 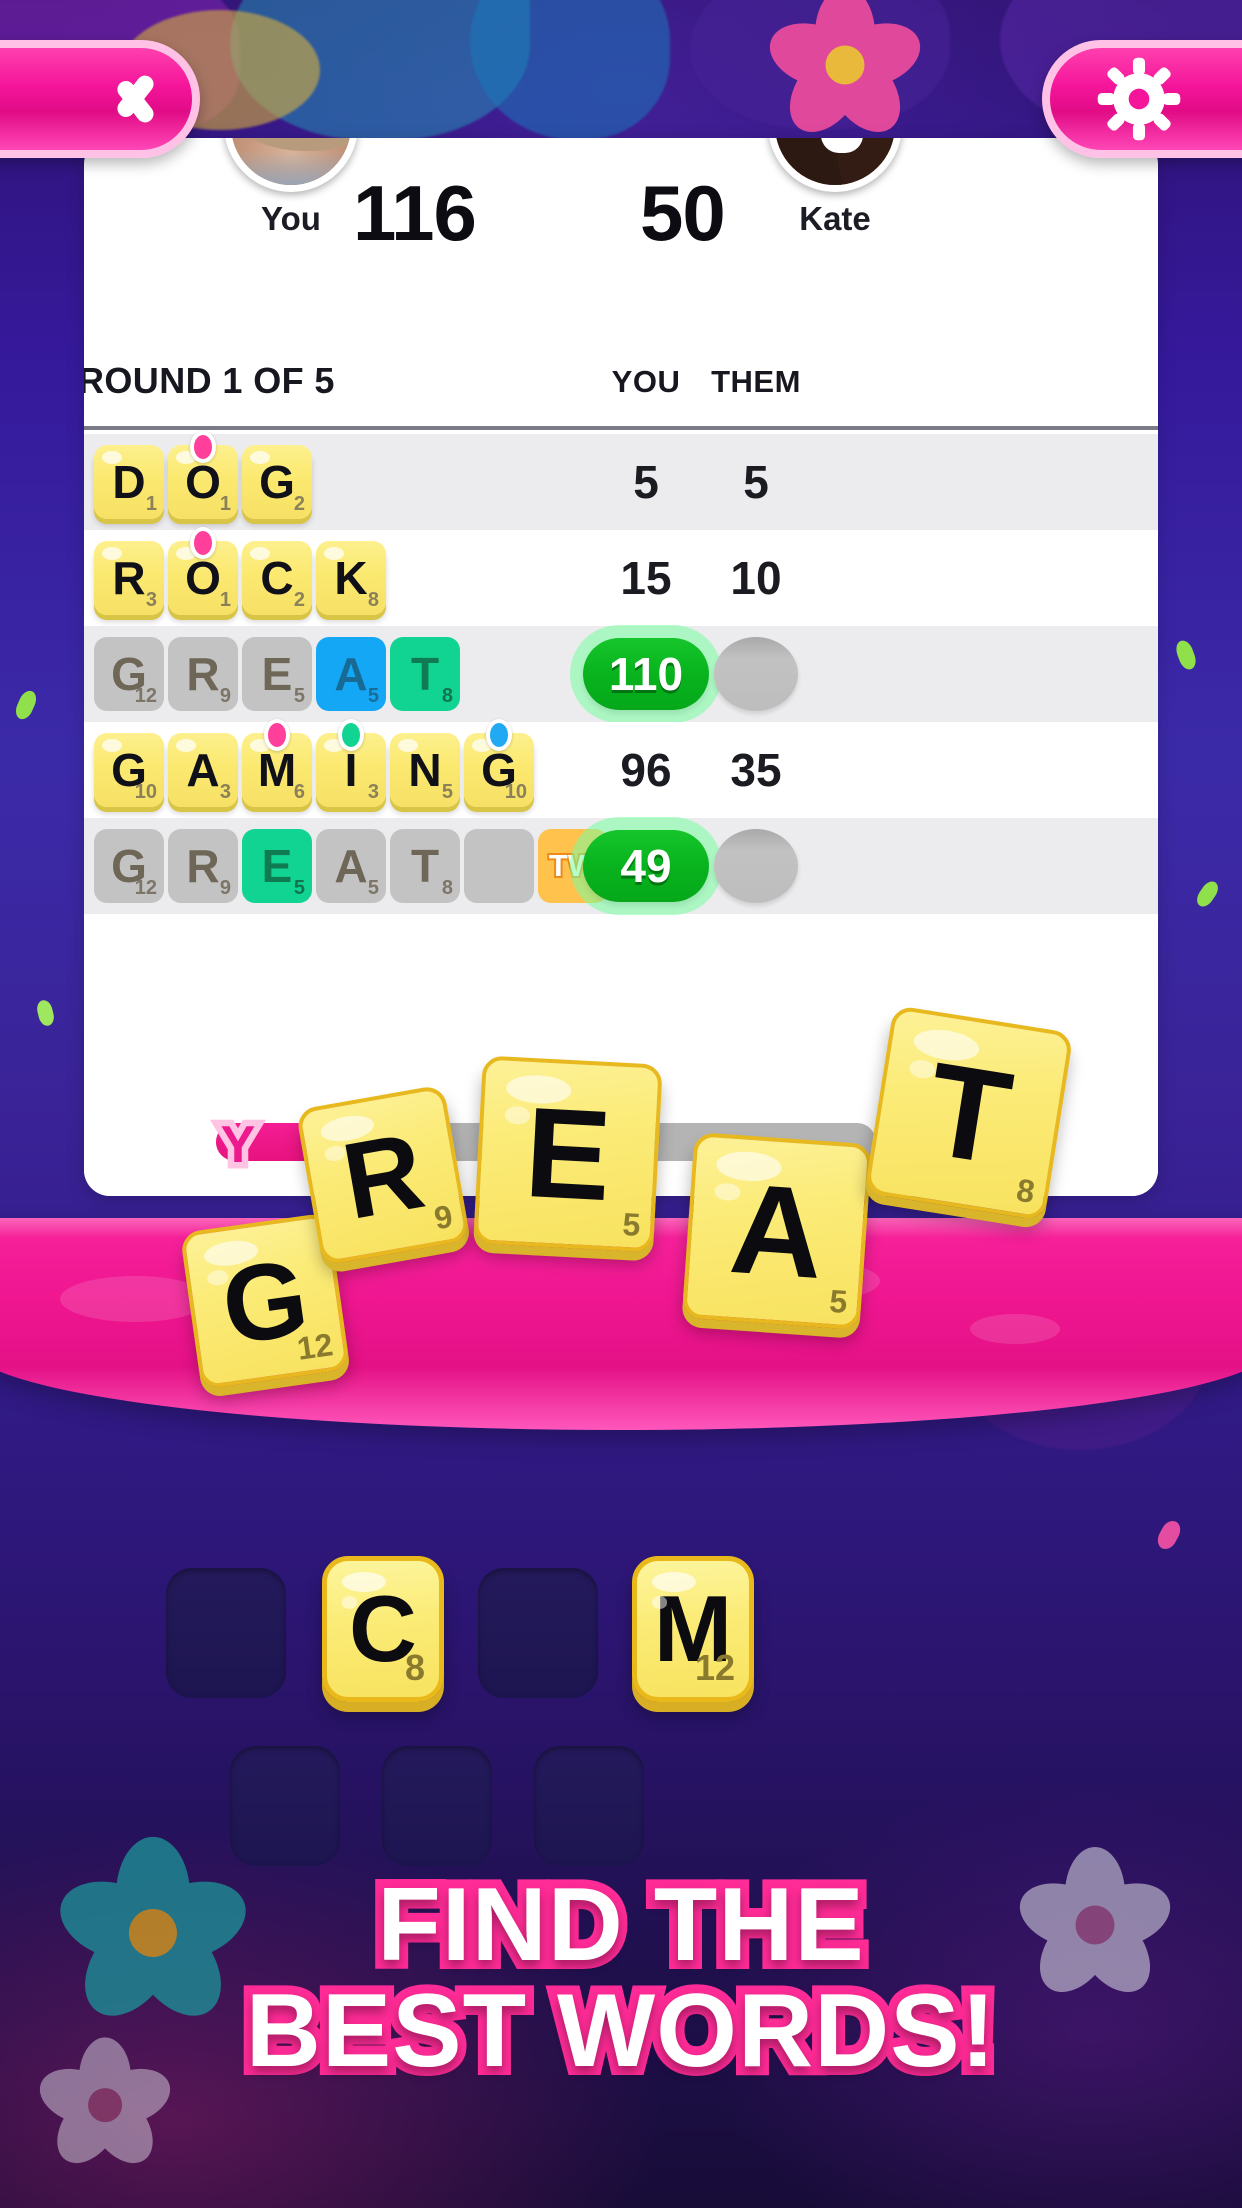 I want to click on letter-tile: C2, so click(x=277, y=578).